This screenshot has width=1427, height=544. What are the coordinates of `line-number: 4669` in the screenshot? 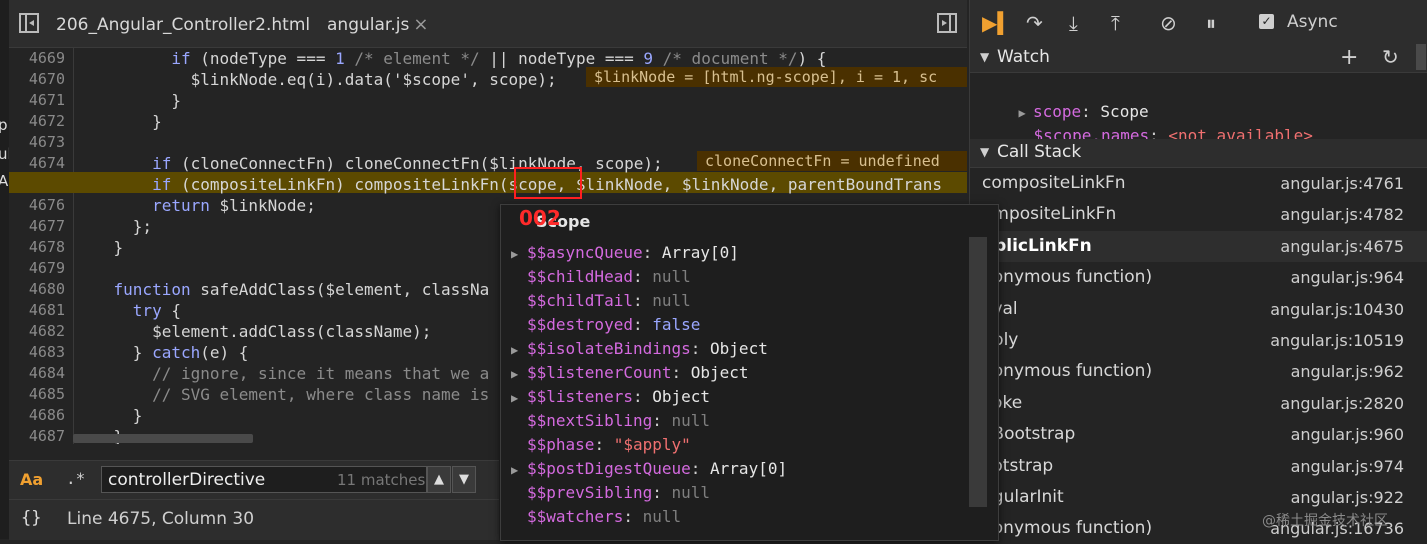 It's located at (47, 58).